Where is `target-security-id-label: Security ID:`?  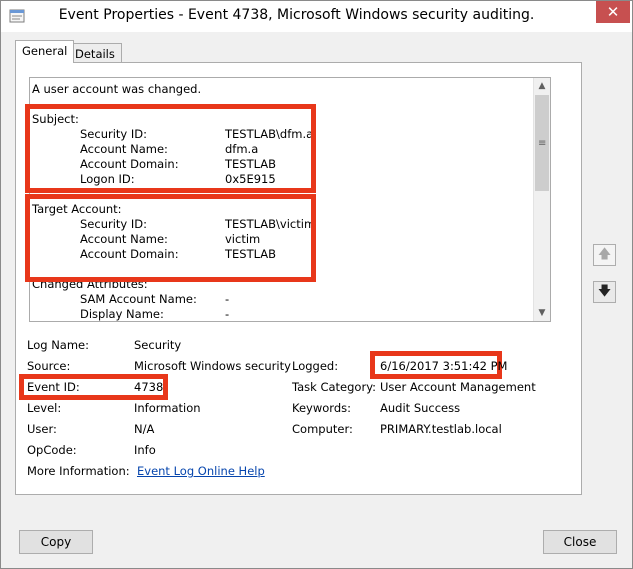
target-security-id-label: Security ID: is located at coordinates (114, 224).